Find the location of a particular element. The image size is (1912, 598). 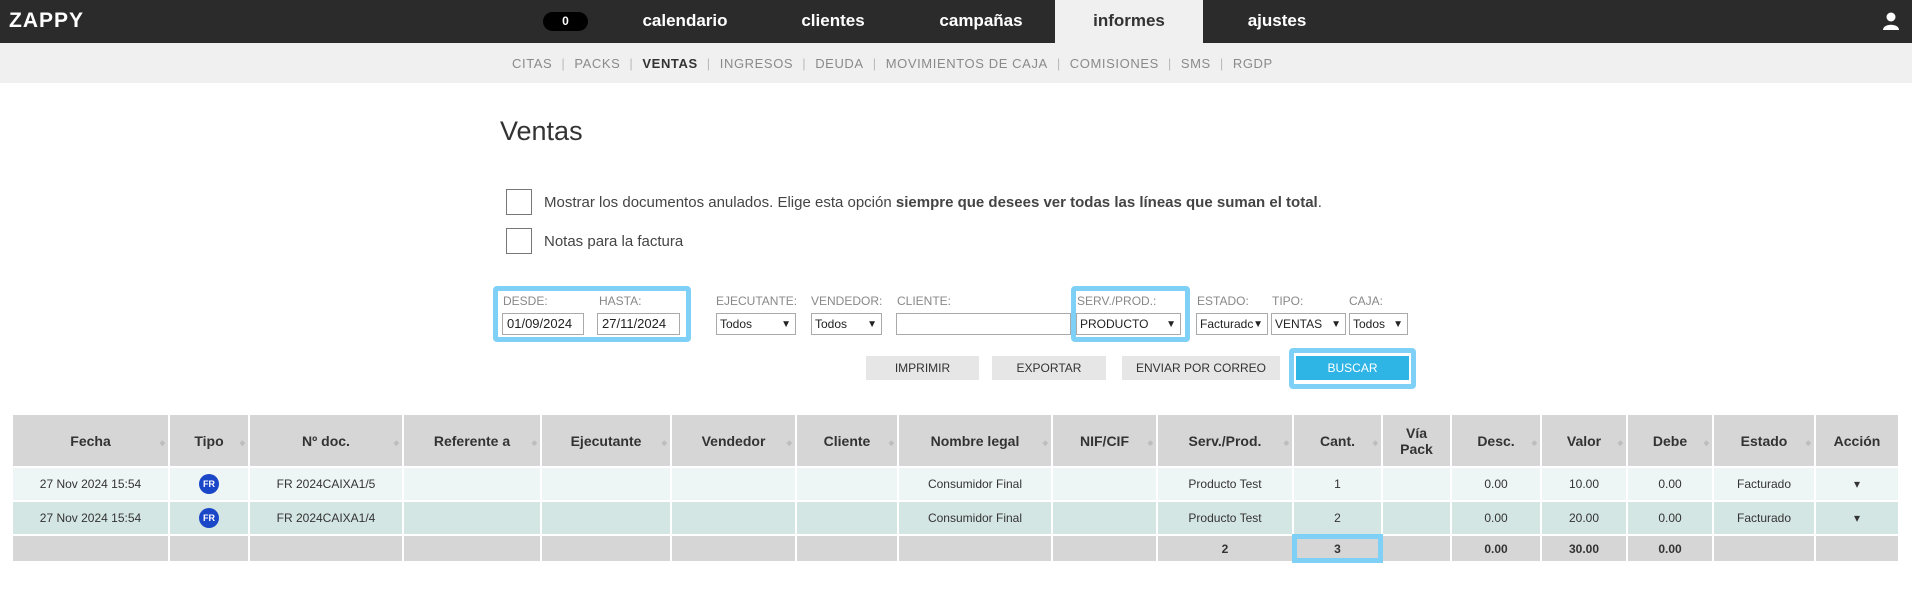

app-logo: ZAPPY is located at coordinates (46, 21).